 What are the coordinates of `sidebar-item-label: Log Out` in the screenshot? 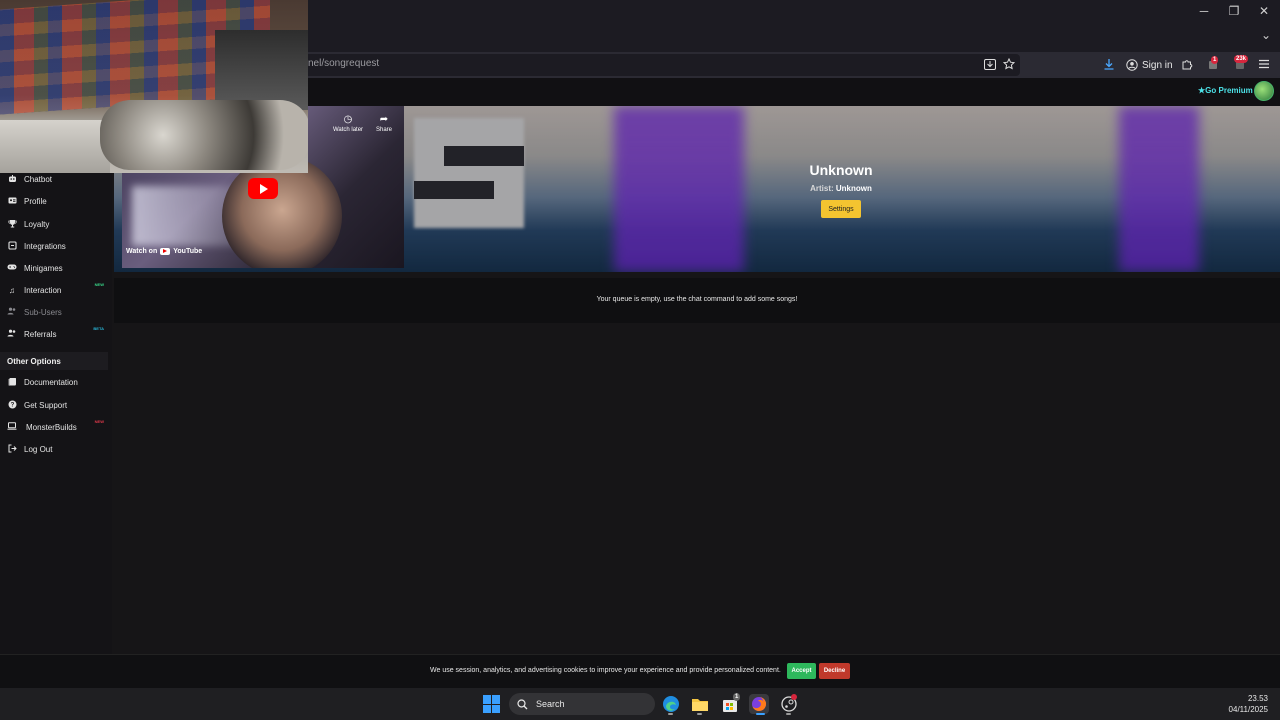 It's located at (38, 449).